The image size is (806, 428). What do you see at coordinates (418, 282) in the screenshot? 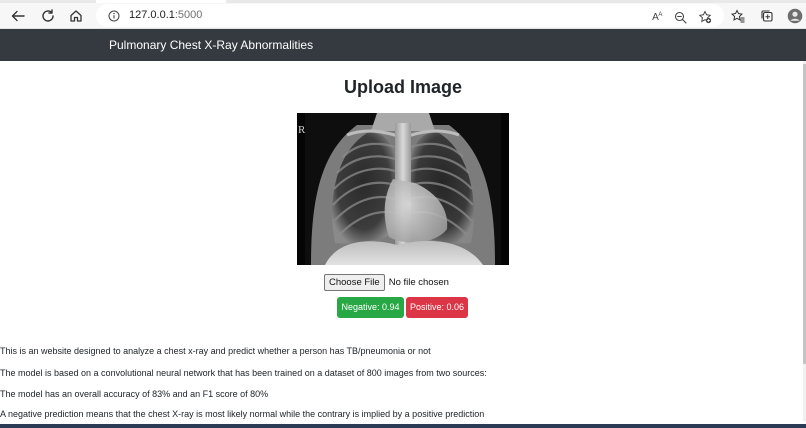
I see `file-status: No file chosen` at bounding box center [418, 282].